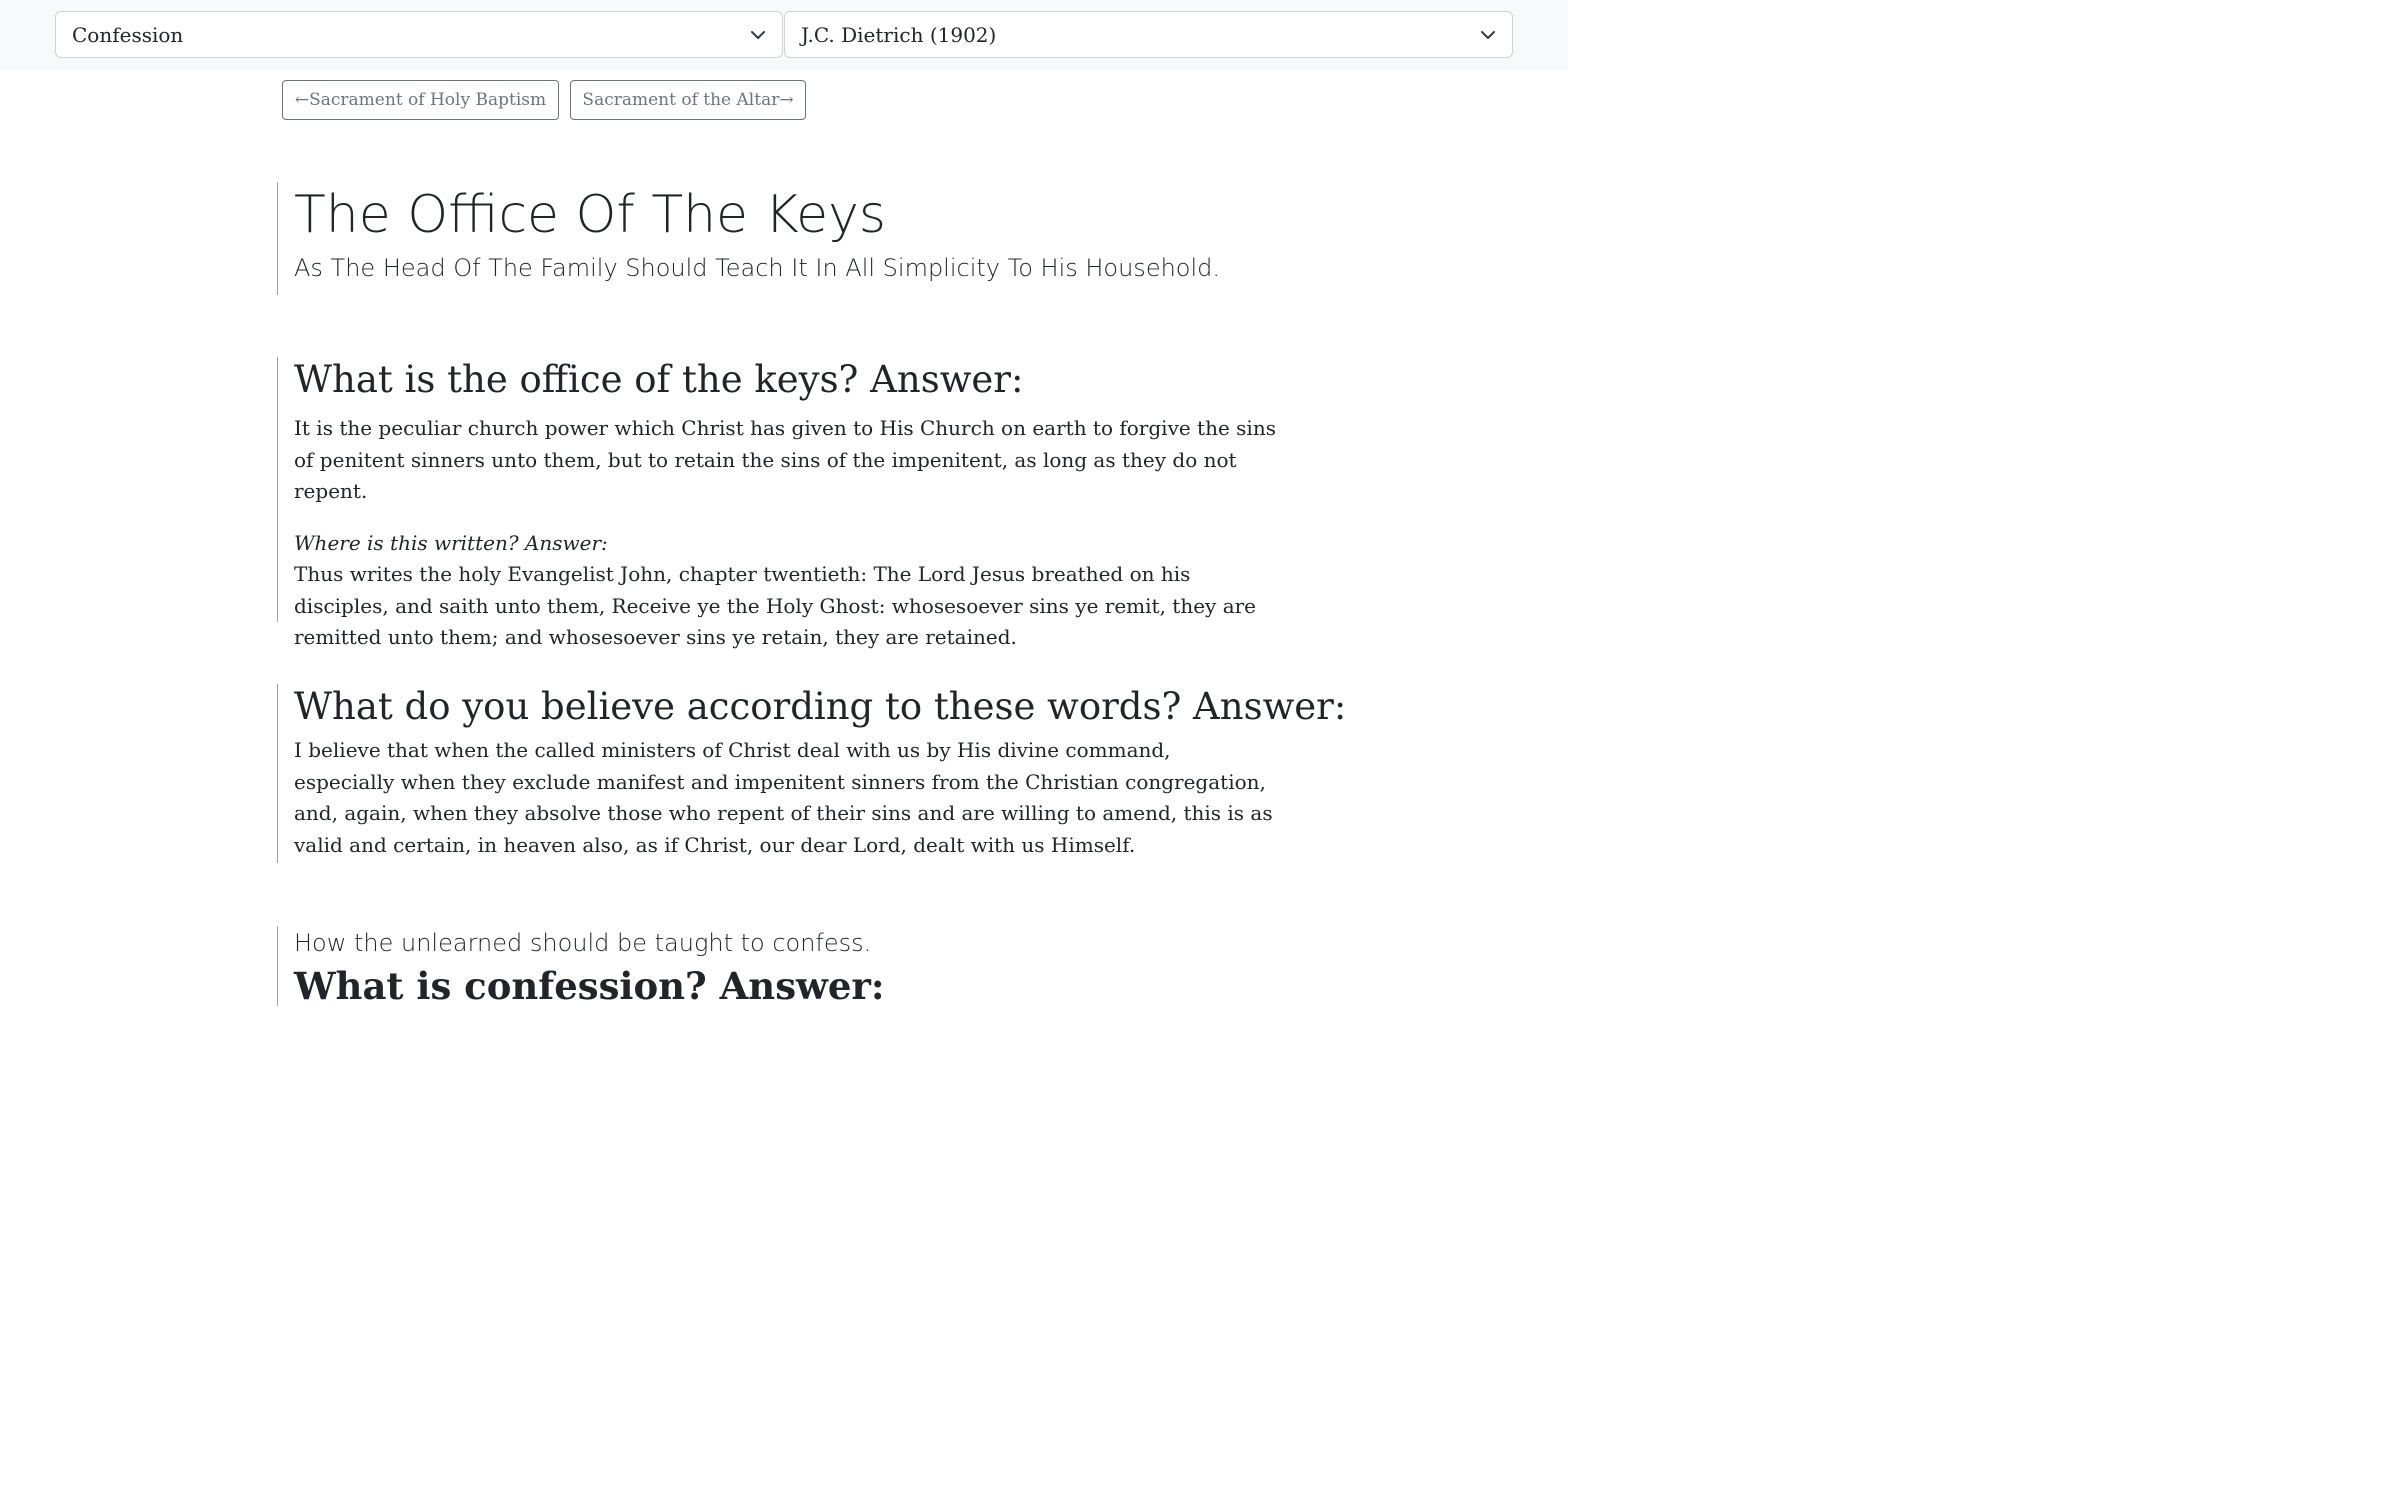  Describe the element at coordinates (420, 100) in the screenshot. I see `previous-section-button: ←Sacrament of Holy Baptism` at that location.